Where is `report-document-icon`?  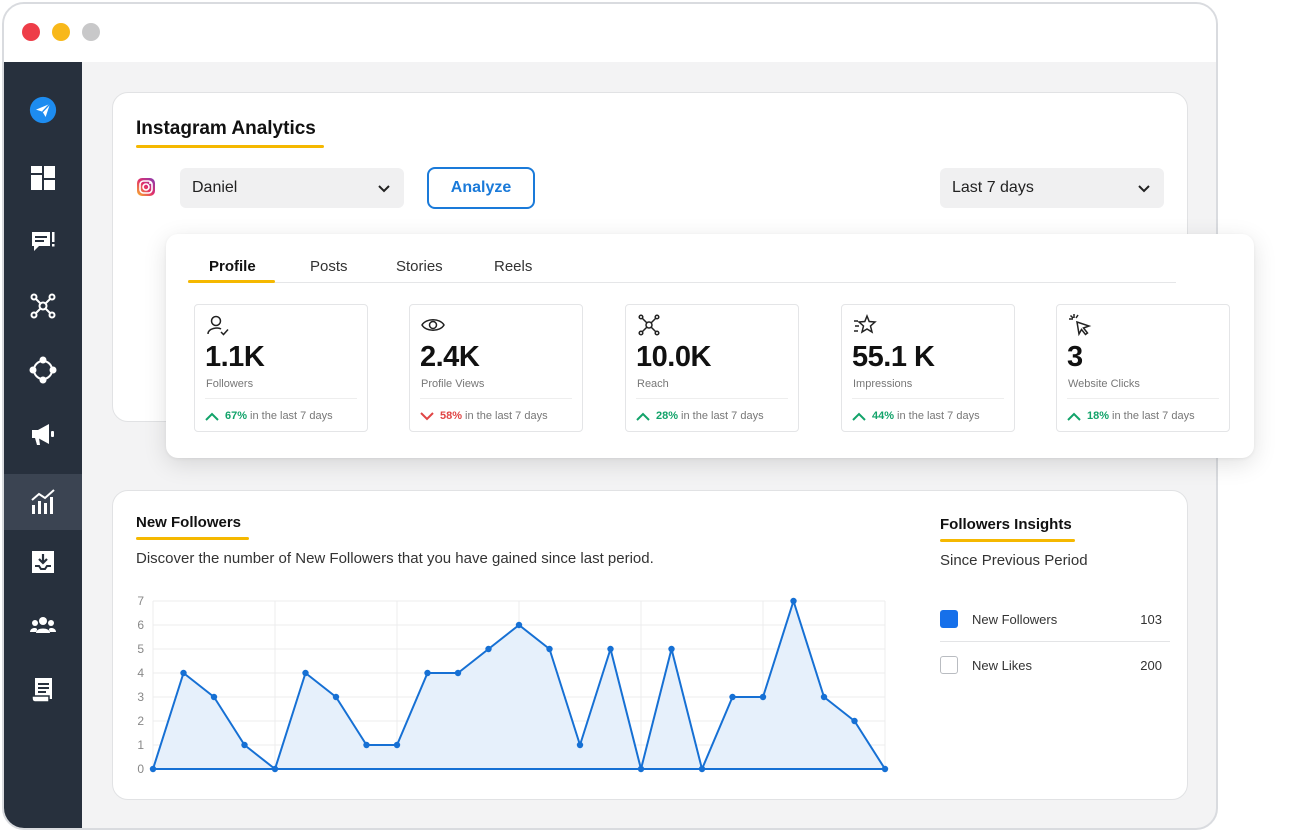
report-document-icon is located at coordinates (41, 690).